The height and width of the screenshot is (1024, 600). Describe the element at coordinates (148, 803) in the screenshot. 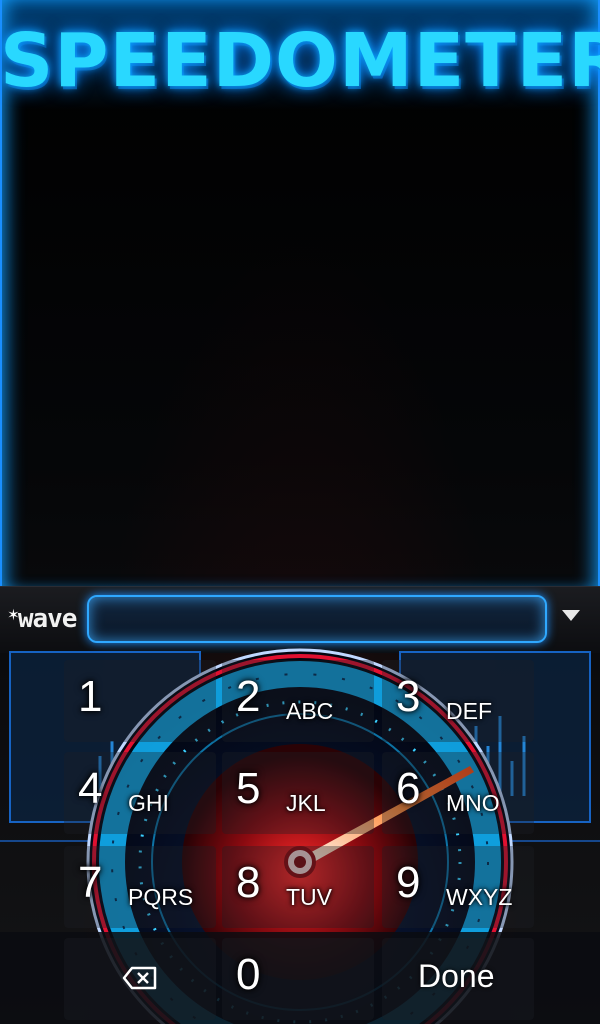

I see `key-letters: GHI` at that location.